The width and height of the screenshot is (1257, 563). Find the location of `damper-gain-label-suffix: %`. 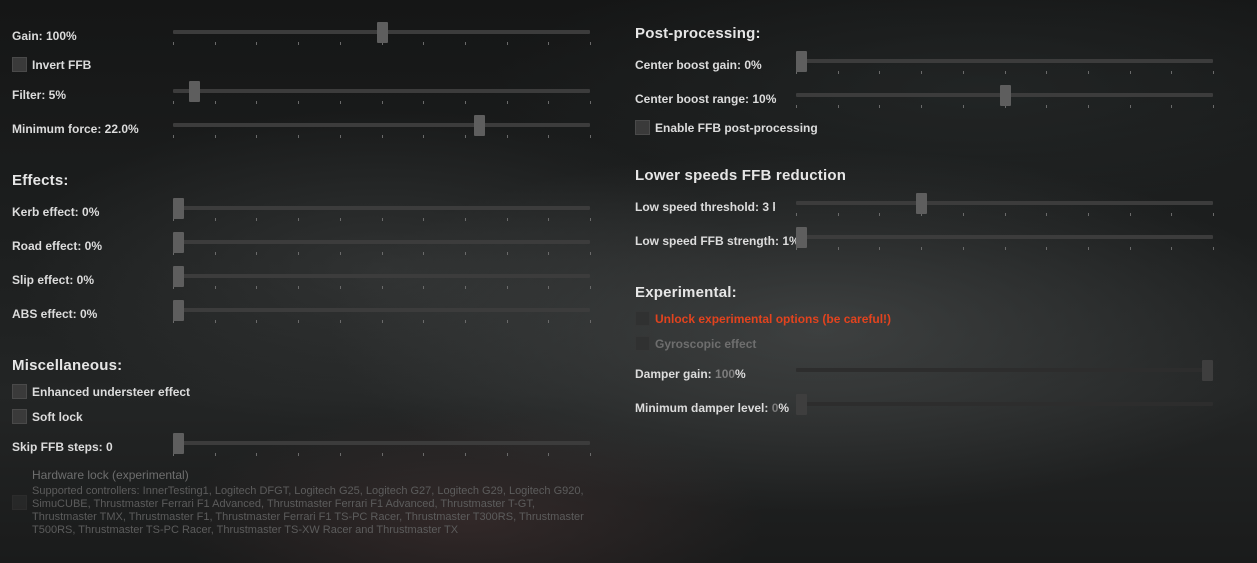

damper-gain-label-suffix: % is located at coordinates (740, 374).